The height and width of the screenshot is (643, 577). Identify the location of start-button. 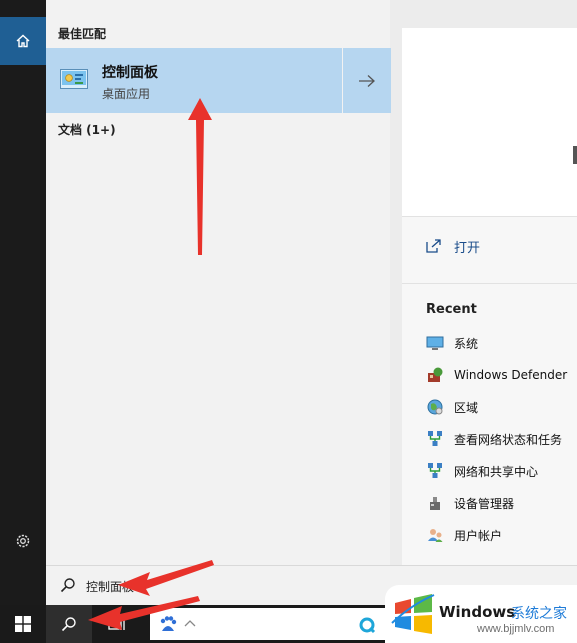
(23, 624).